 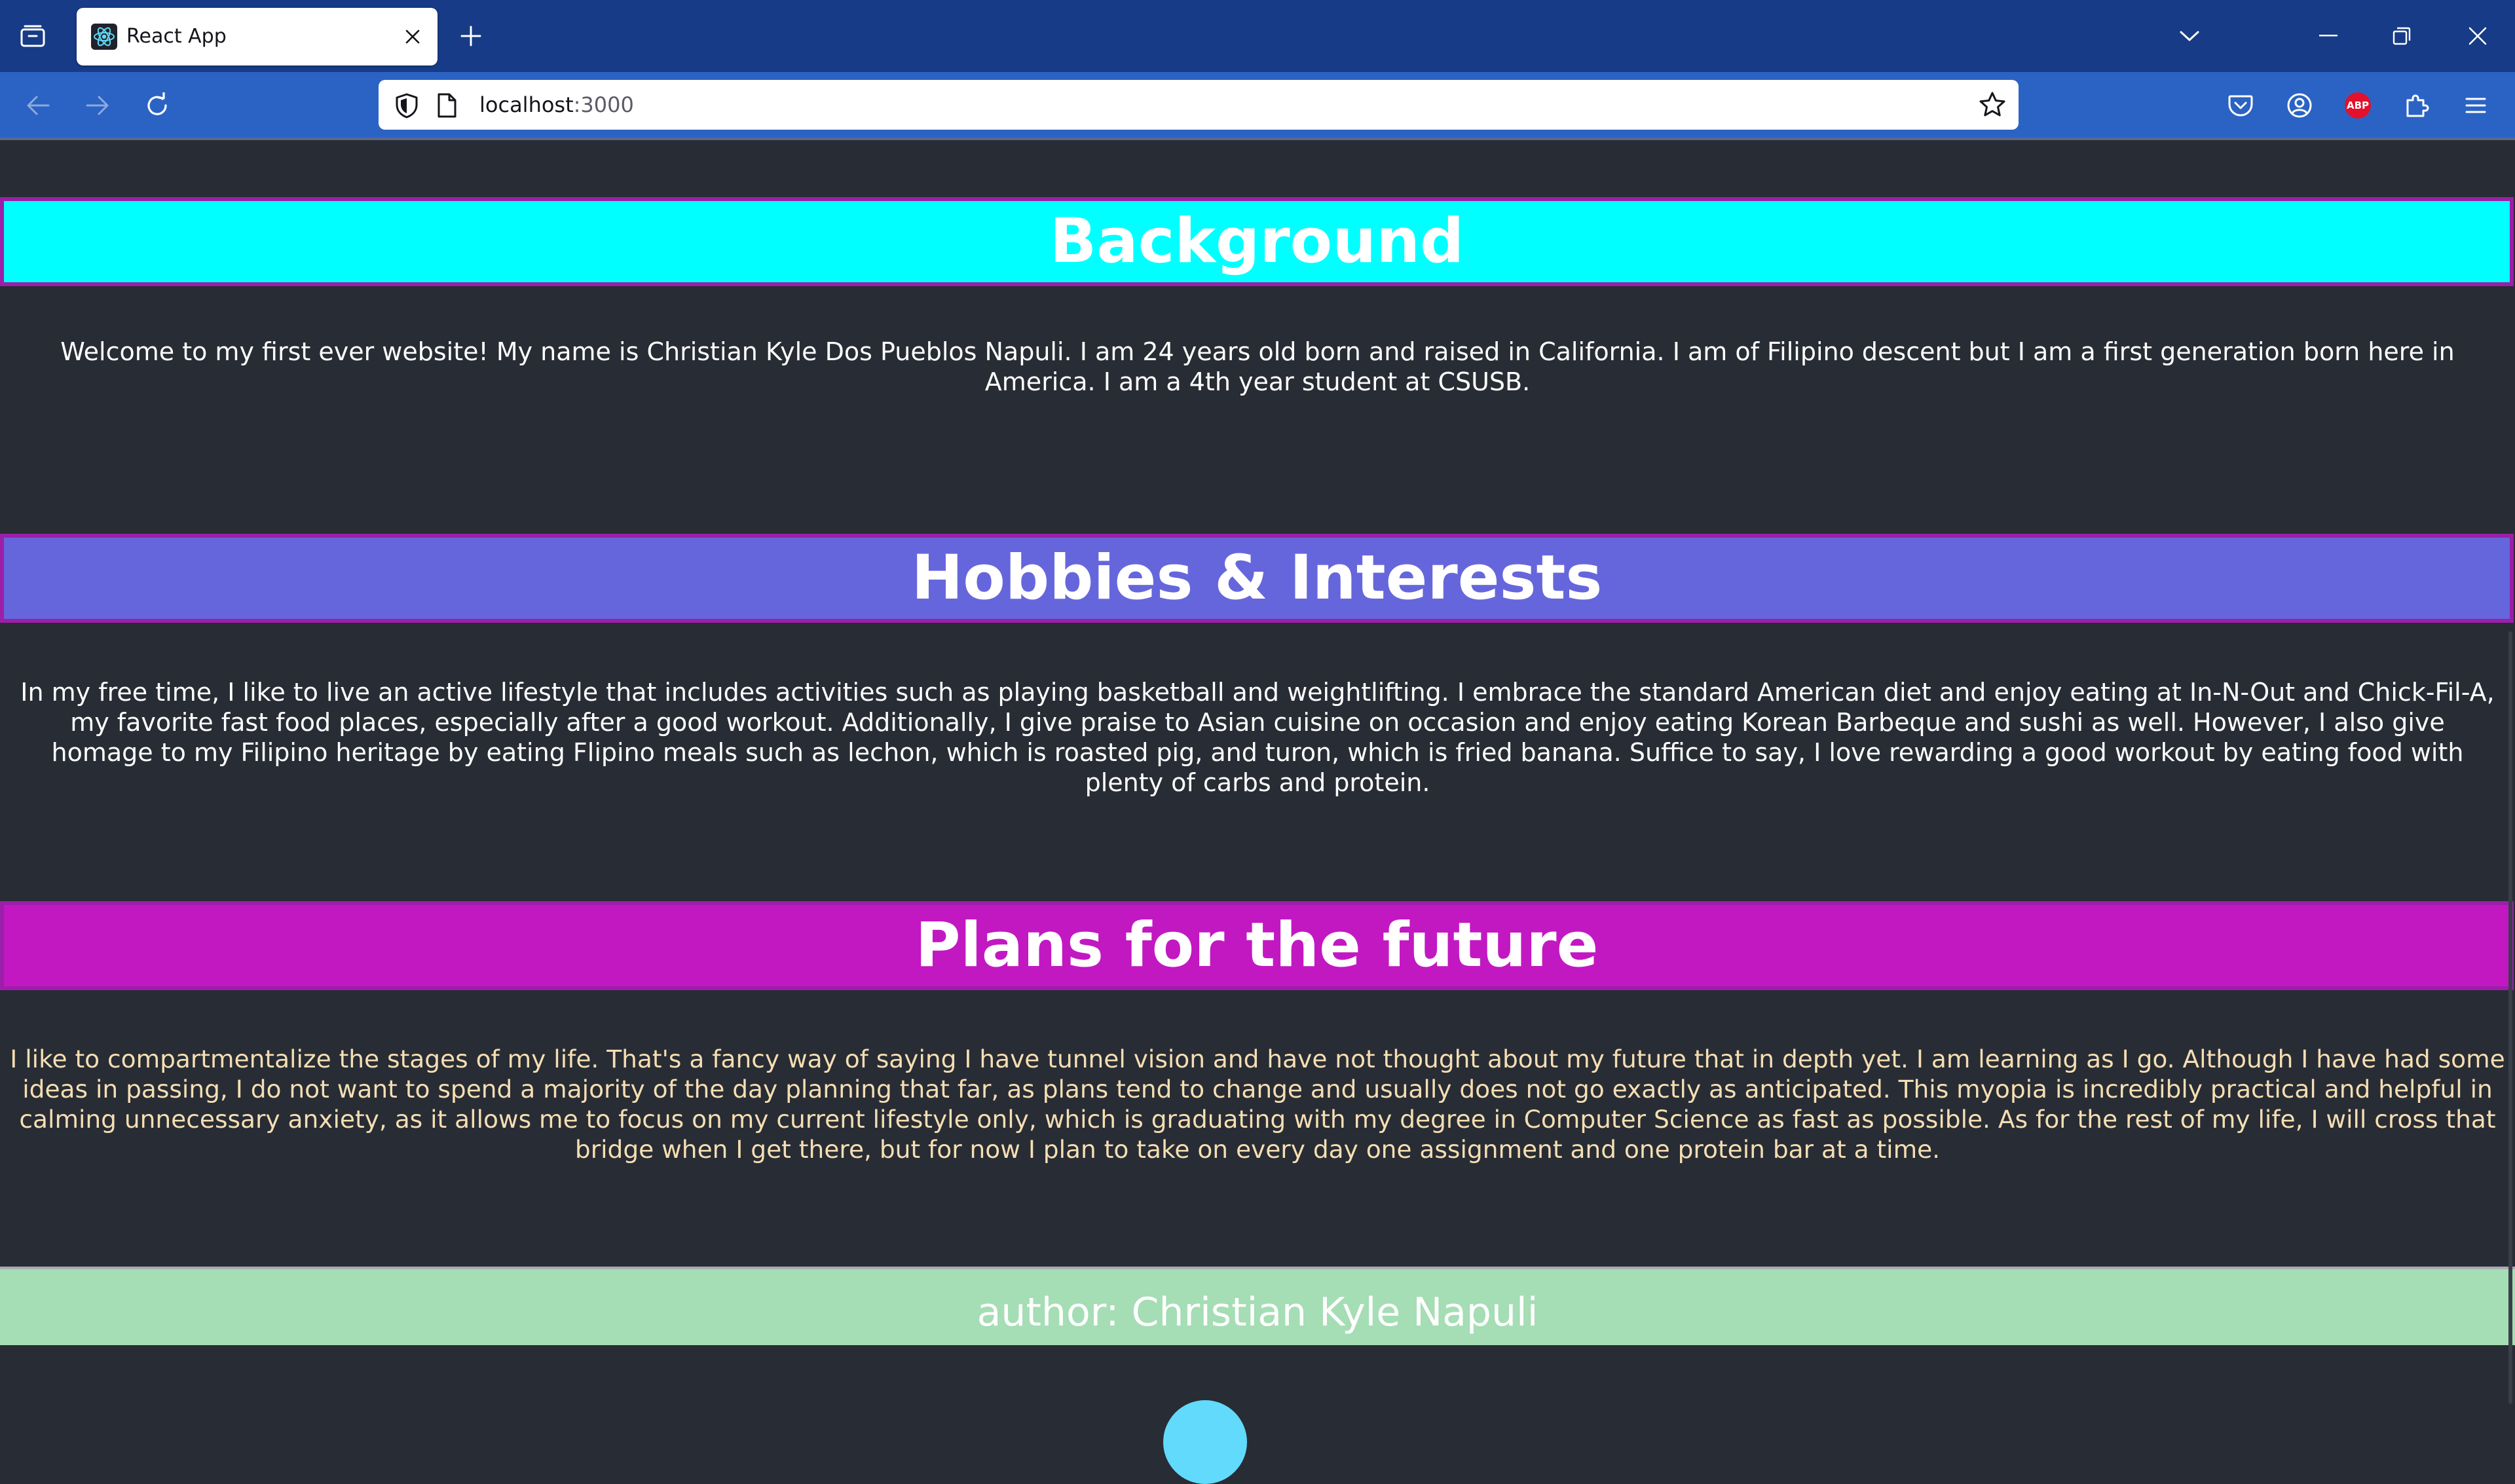 I want to click on url-text: localhost:3000, so click(x=556, y=105).